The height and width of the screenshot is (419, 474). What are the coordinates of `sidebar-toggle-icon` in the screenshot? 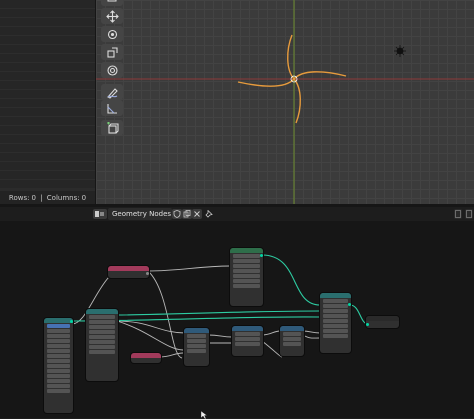 It's located at (458, 214).